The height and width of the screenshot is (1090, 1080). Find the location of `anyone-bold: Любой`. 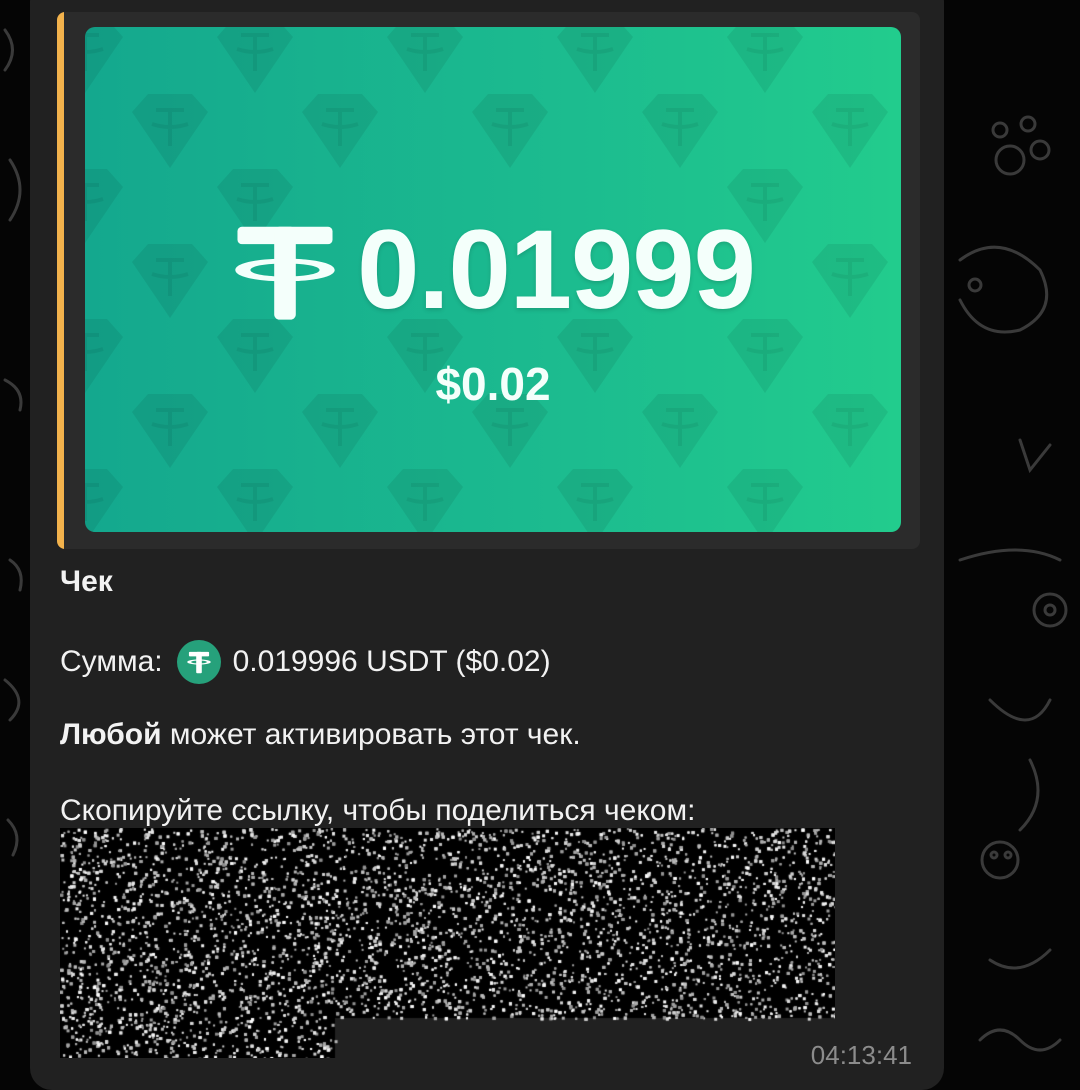

anyone-bold: Любой is located at coordinates (111, 734).